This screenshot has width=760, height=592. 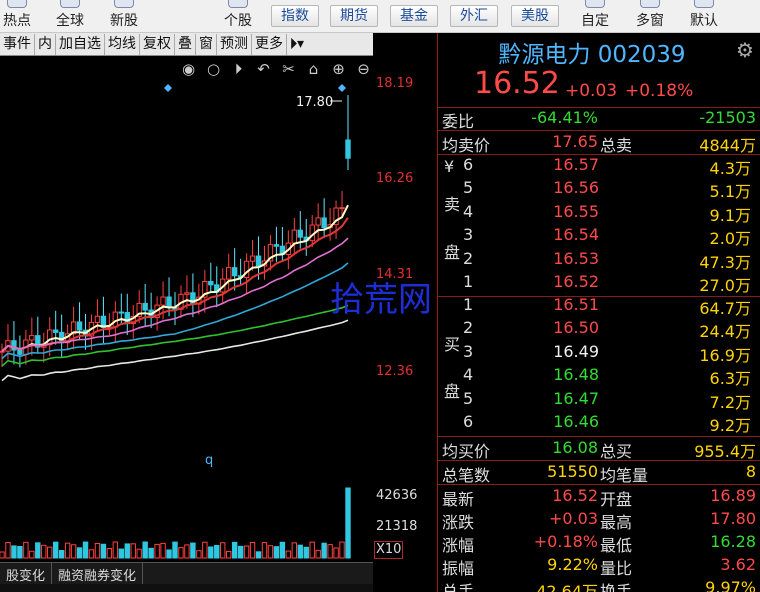 I want to click on events-tab: 事件, so click(x=17, y=44).